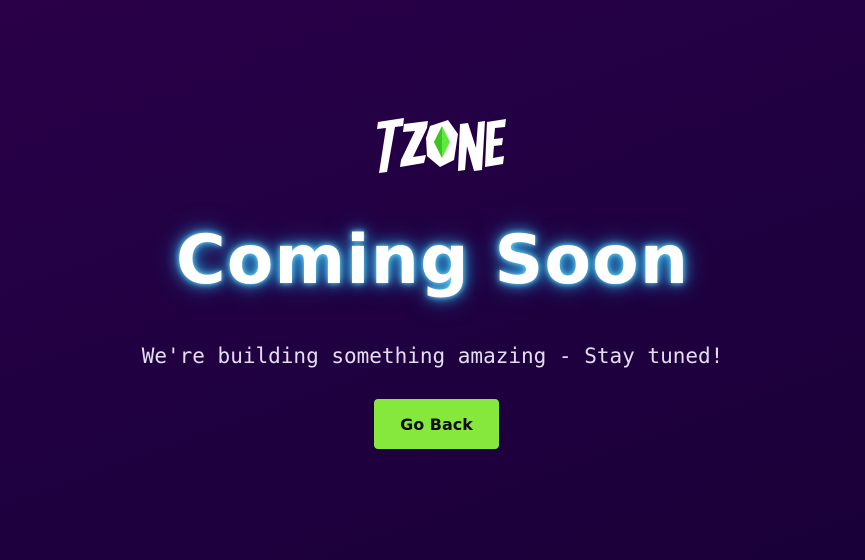 This screenshot has width=865, height=560. I want to click on tzone-logo, so click(441, 145).